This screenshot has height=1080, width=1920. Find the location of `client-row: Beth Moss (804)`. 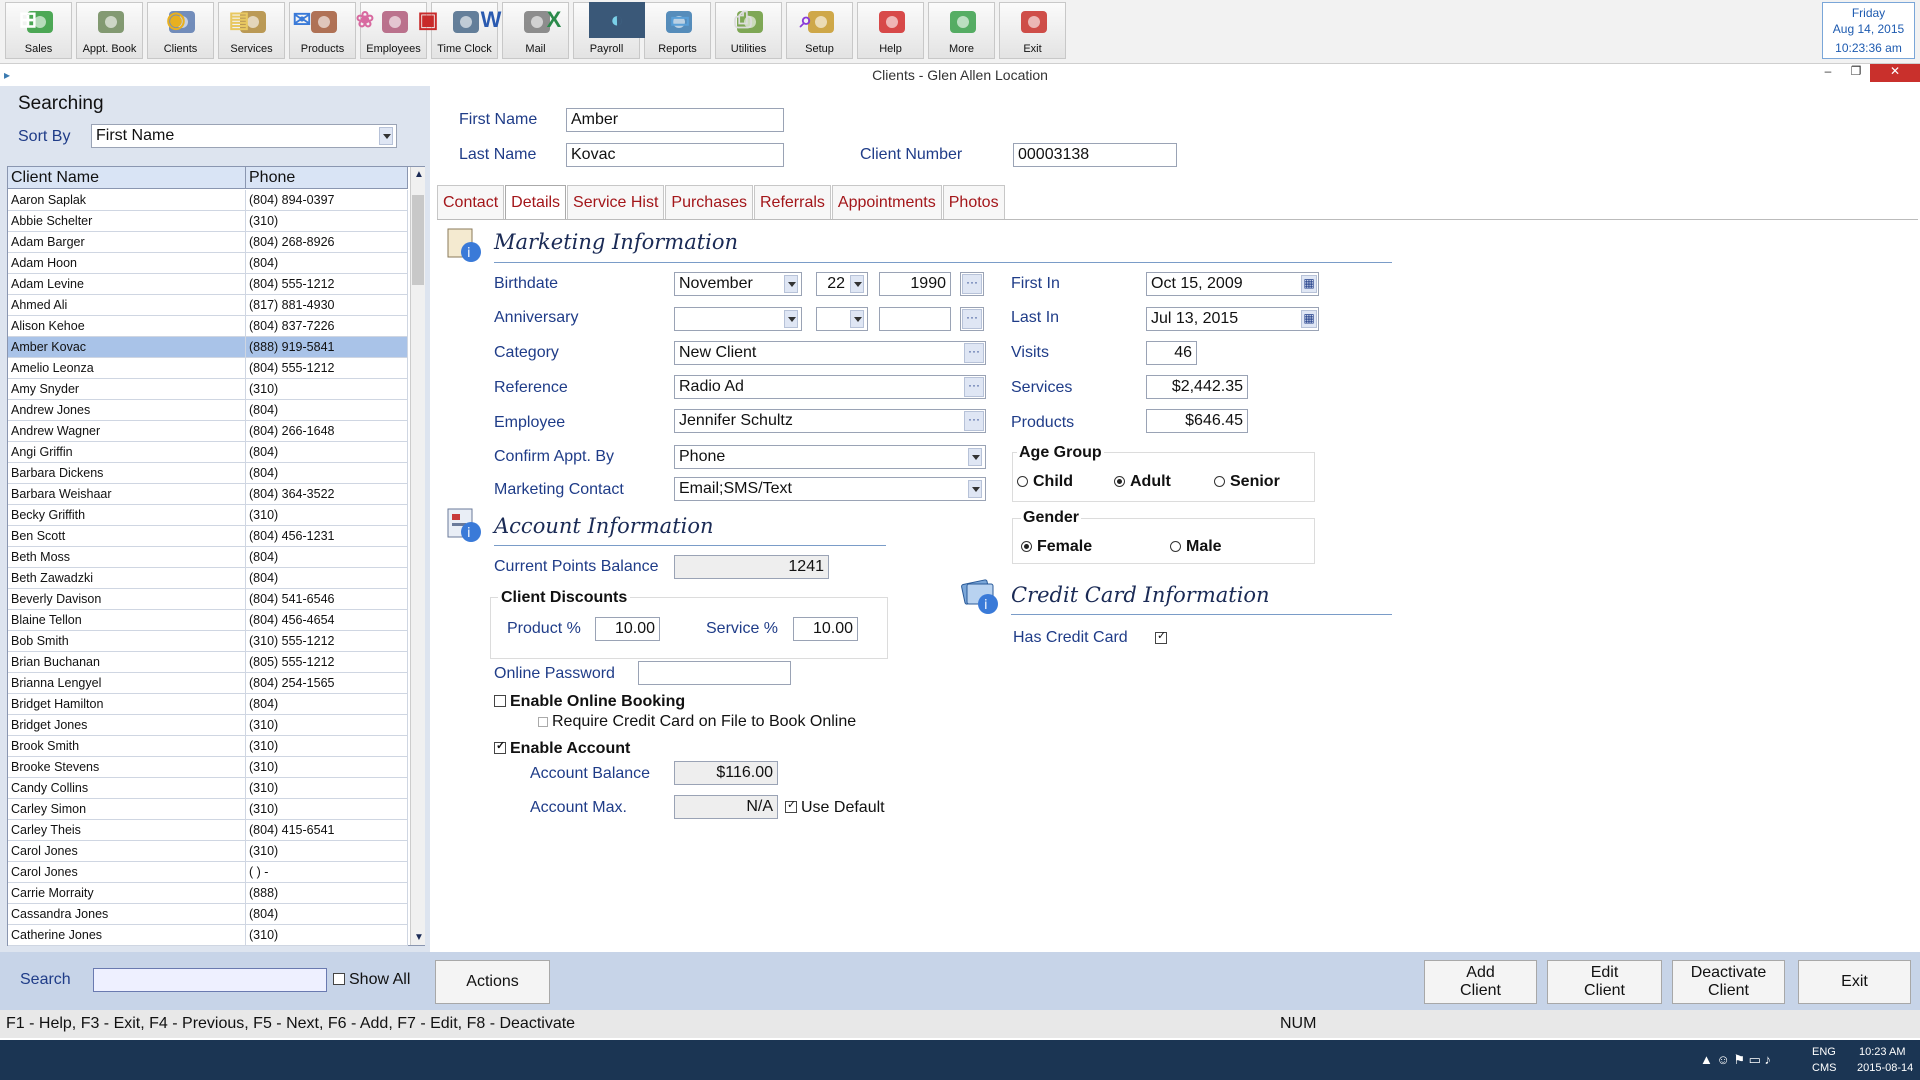

client-row: Beth Moss (804) is located at coordinates (208, 557).